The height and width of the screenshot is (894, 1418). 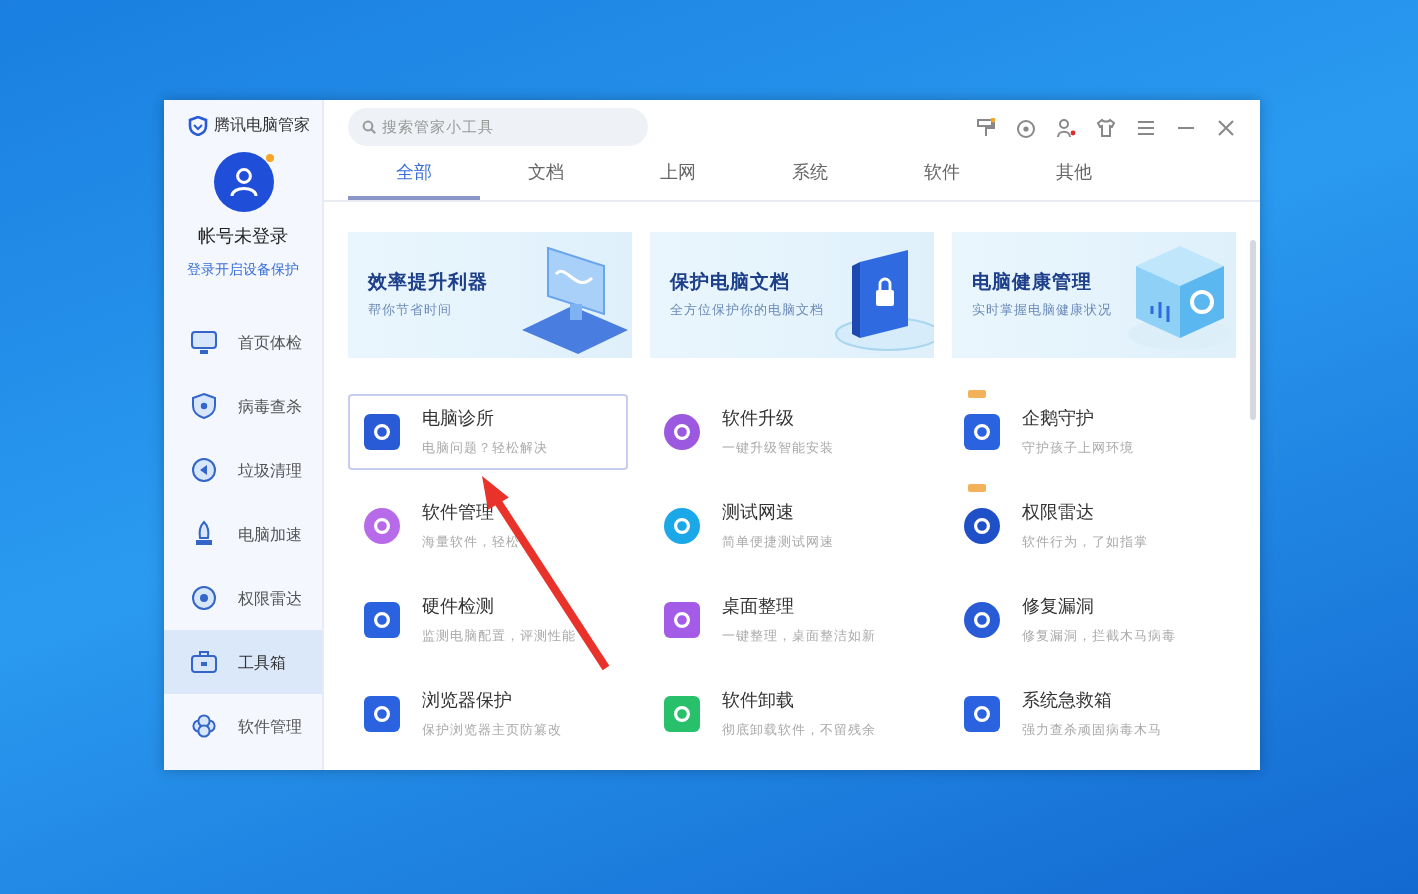 I want to click on tool-name: 桌面整理, so click(x=759, y=607).